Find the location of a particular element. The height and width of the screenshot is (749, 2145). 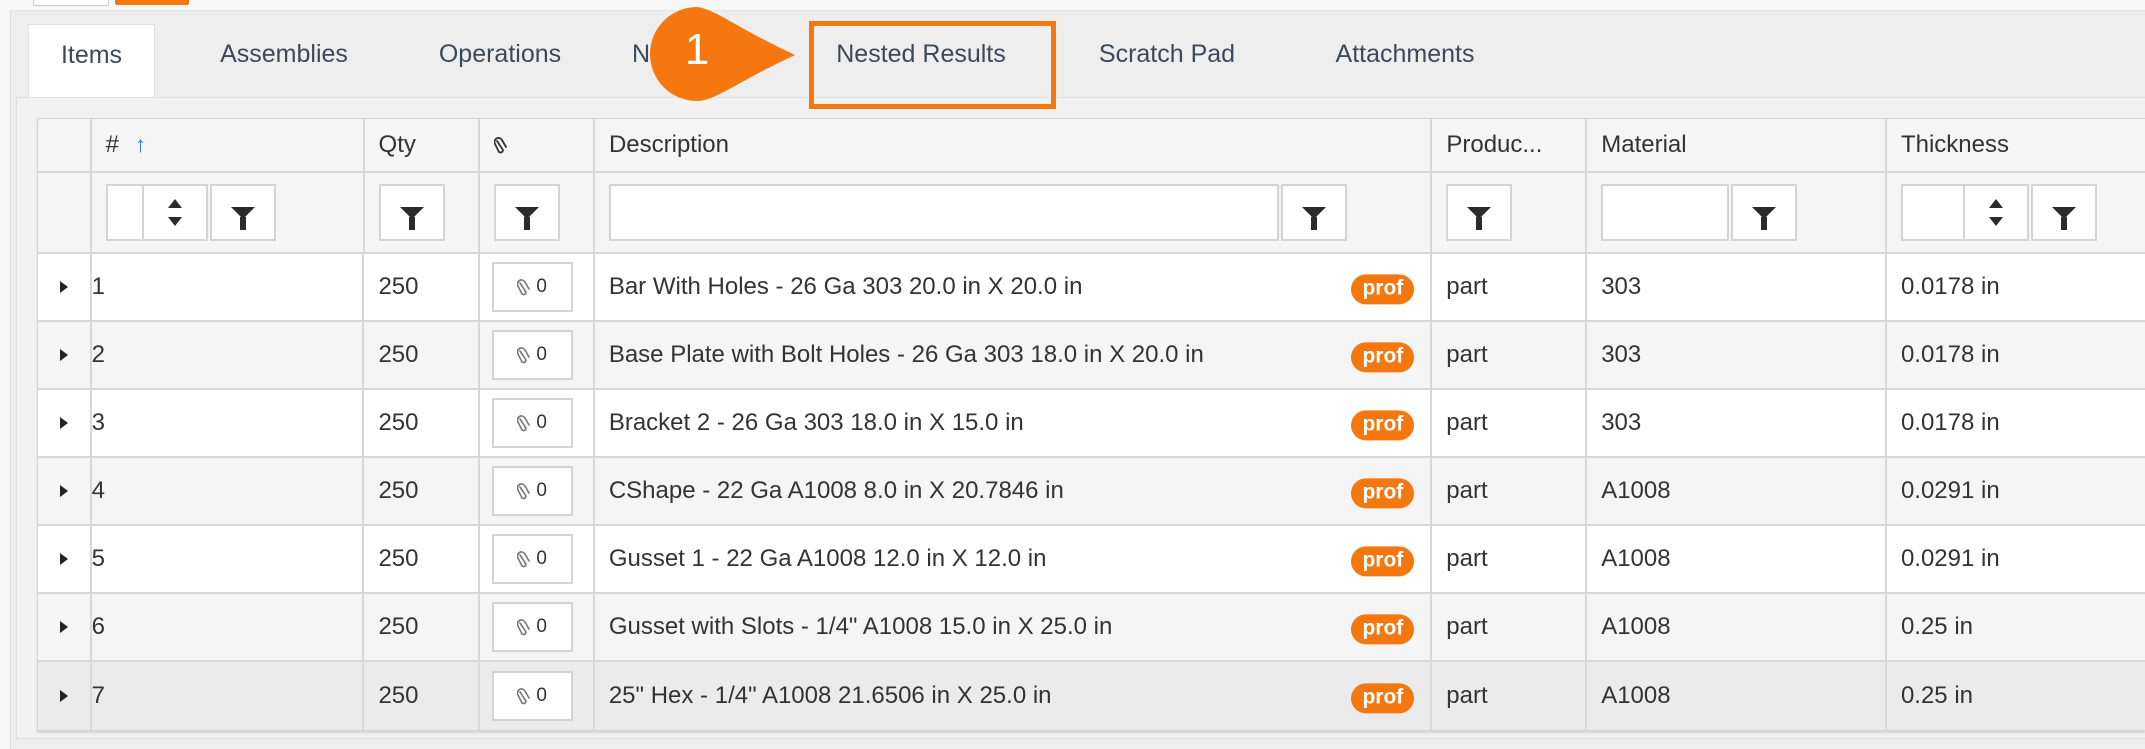

header-material: Material is located at coordinates (1737, 146).